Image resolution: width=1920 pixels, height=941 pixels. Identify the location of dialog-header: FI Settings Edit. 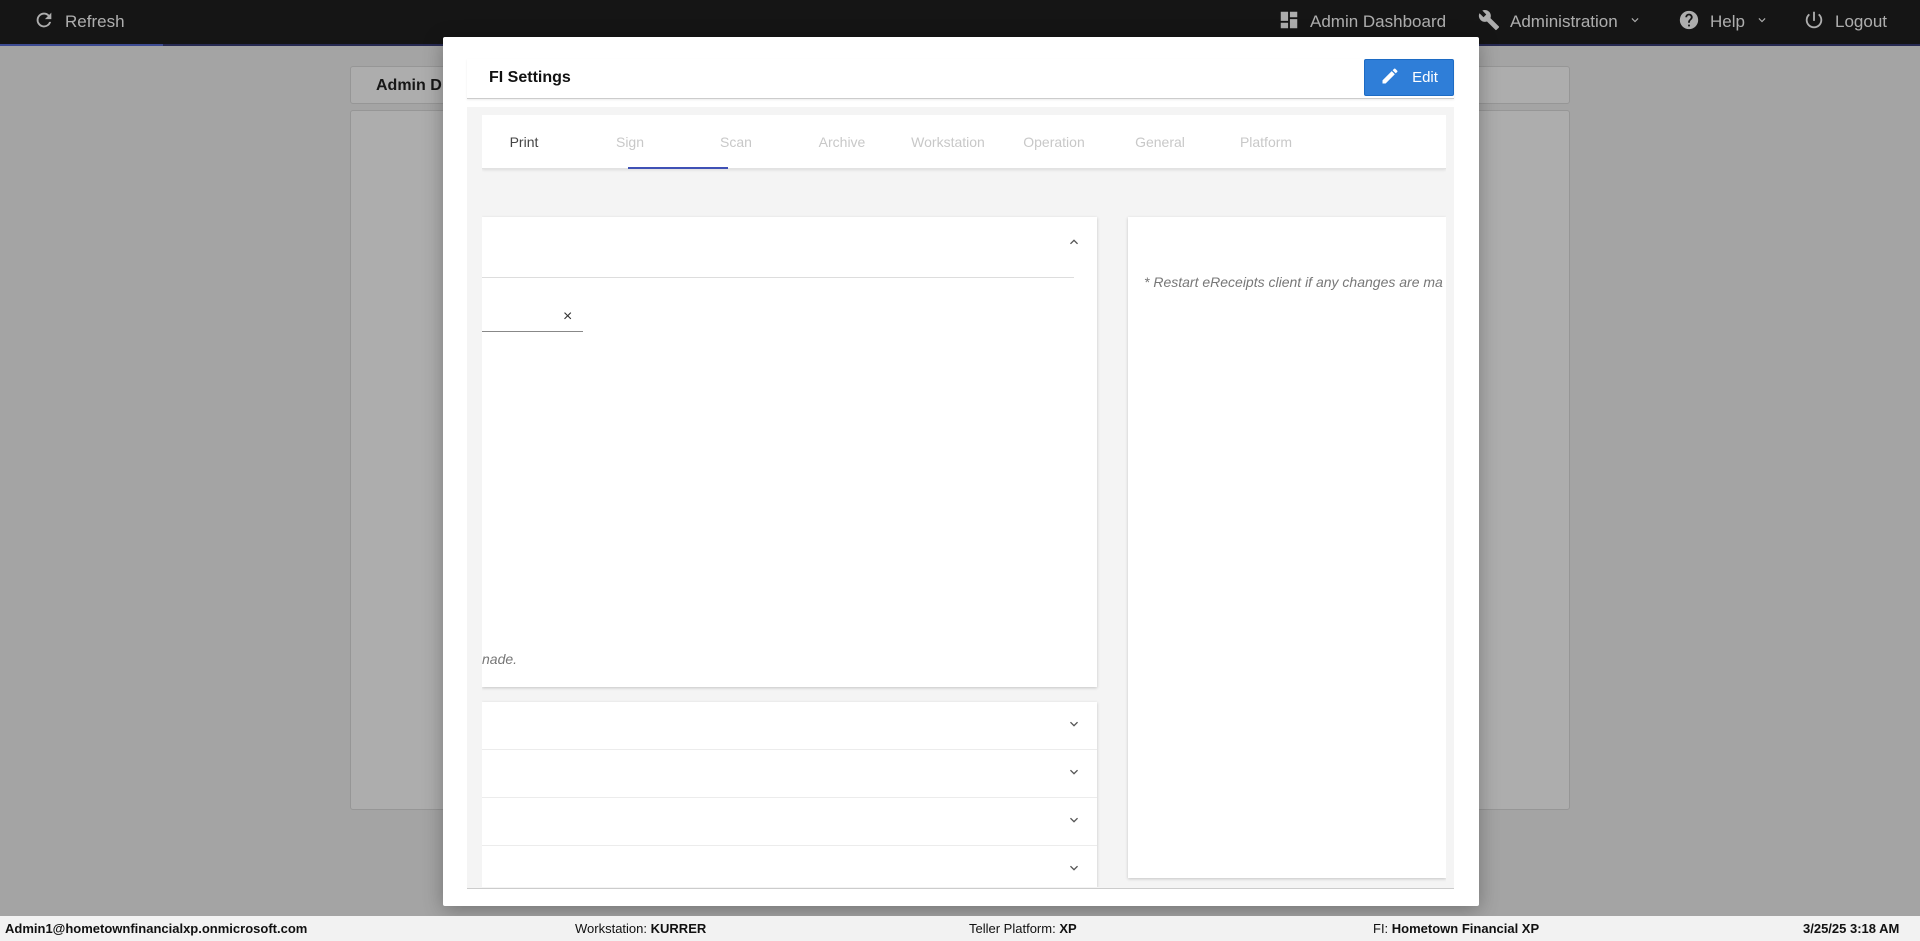
(960, 79).